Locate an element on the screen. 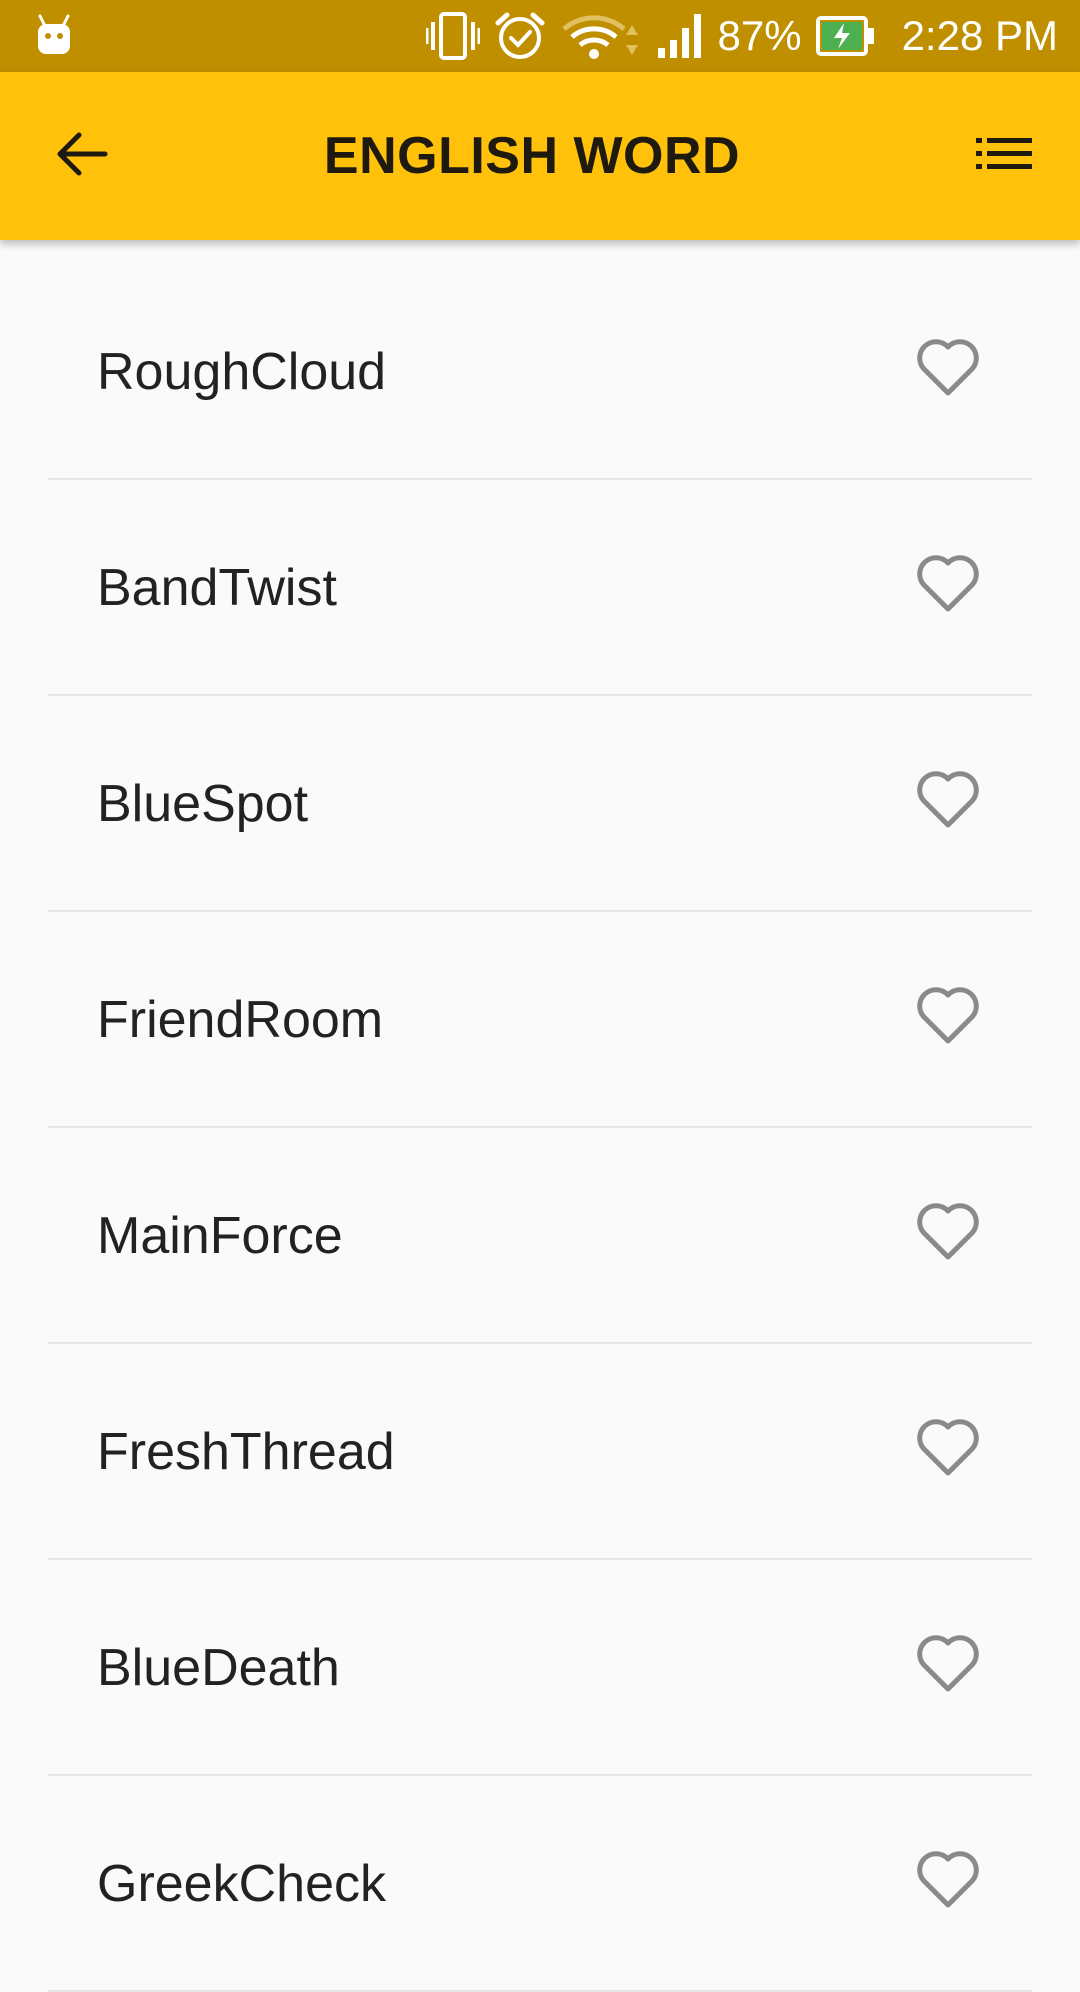 The height and width of the screenshot is (1992, 1080). wifi-icon is located at coordinates (601, 36).